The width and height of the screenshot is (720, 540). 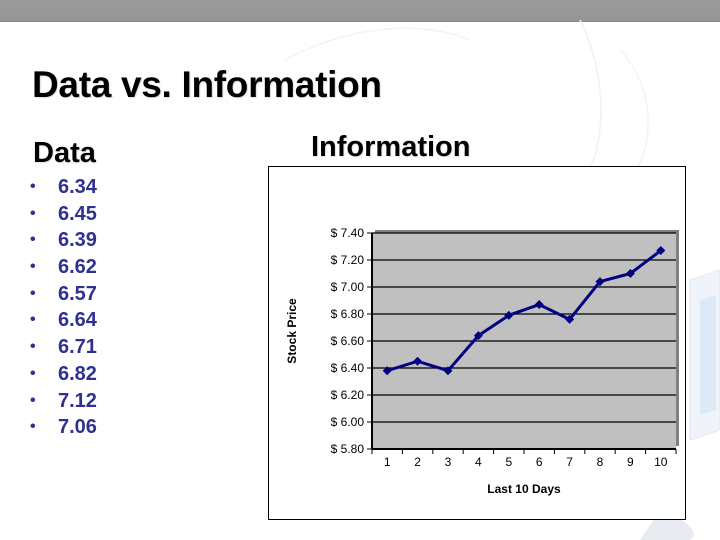 I want to click on list-item: • 6.62, so click(x=63, y=267).